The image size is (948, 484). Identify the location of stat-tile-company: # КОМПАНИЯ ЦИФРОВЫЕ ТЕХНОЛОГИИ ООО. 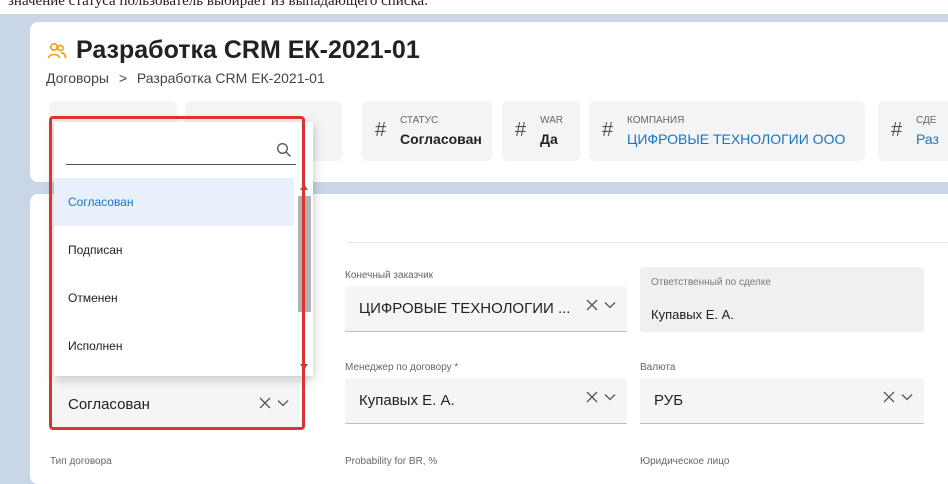
(727, 131).